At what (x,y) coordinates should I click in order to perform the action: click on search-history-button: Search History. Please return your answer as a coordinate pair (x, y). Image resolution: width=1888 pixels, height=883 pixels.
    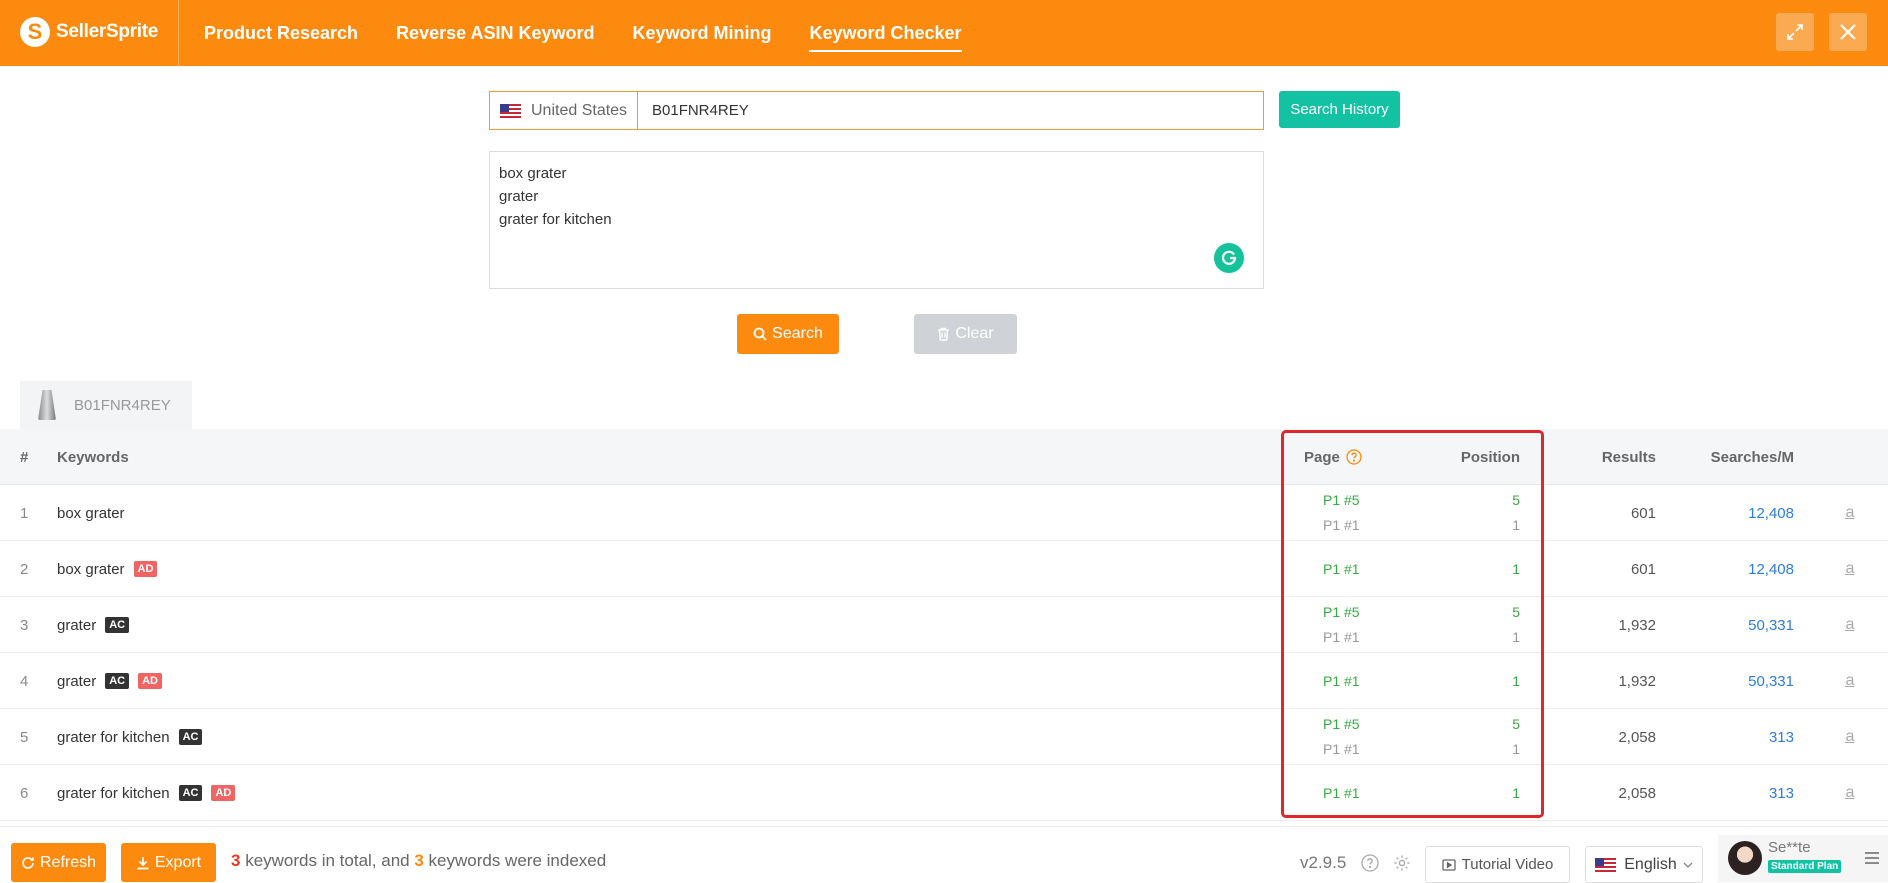
    Looking at the image, I should click on (1339, 109).